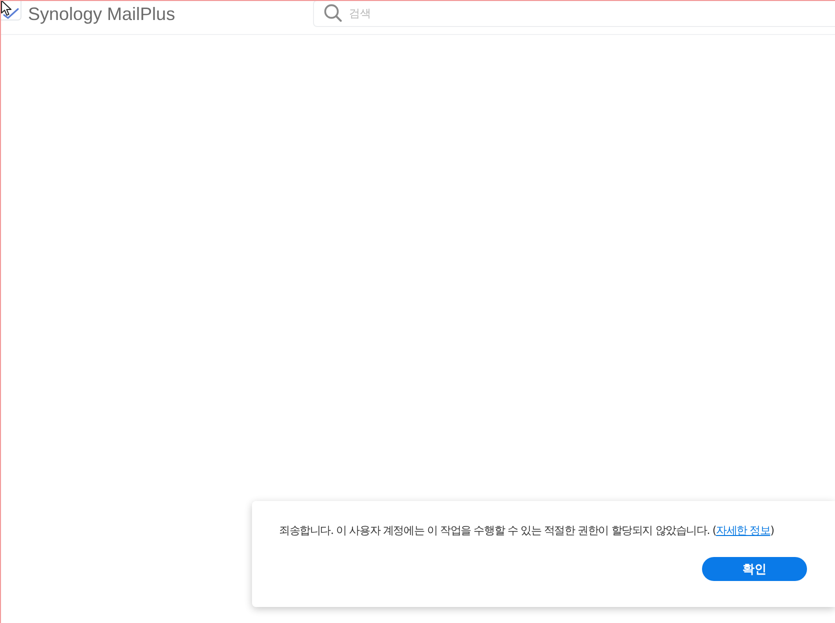 Image resolution: width=835 pixels, height=623 pixels. What do you see at coordinates (743, 530) in the screenshot?
I see `more-info-link: 자세한 정보` at bounding box center [743, 530].